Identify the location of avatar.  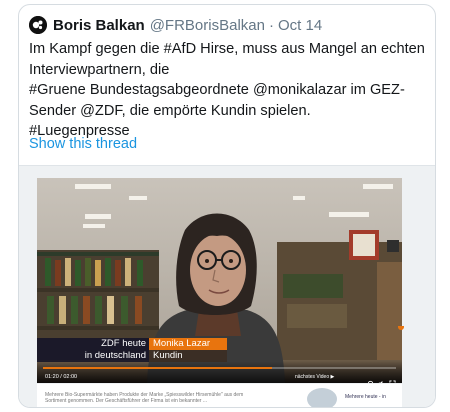
(38, 25).